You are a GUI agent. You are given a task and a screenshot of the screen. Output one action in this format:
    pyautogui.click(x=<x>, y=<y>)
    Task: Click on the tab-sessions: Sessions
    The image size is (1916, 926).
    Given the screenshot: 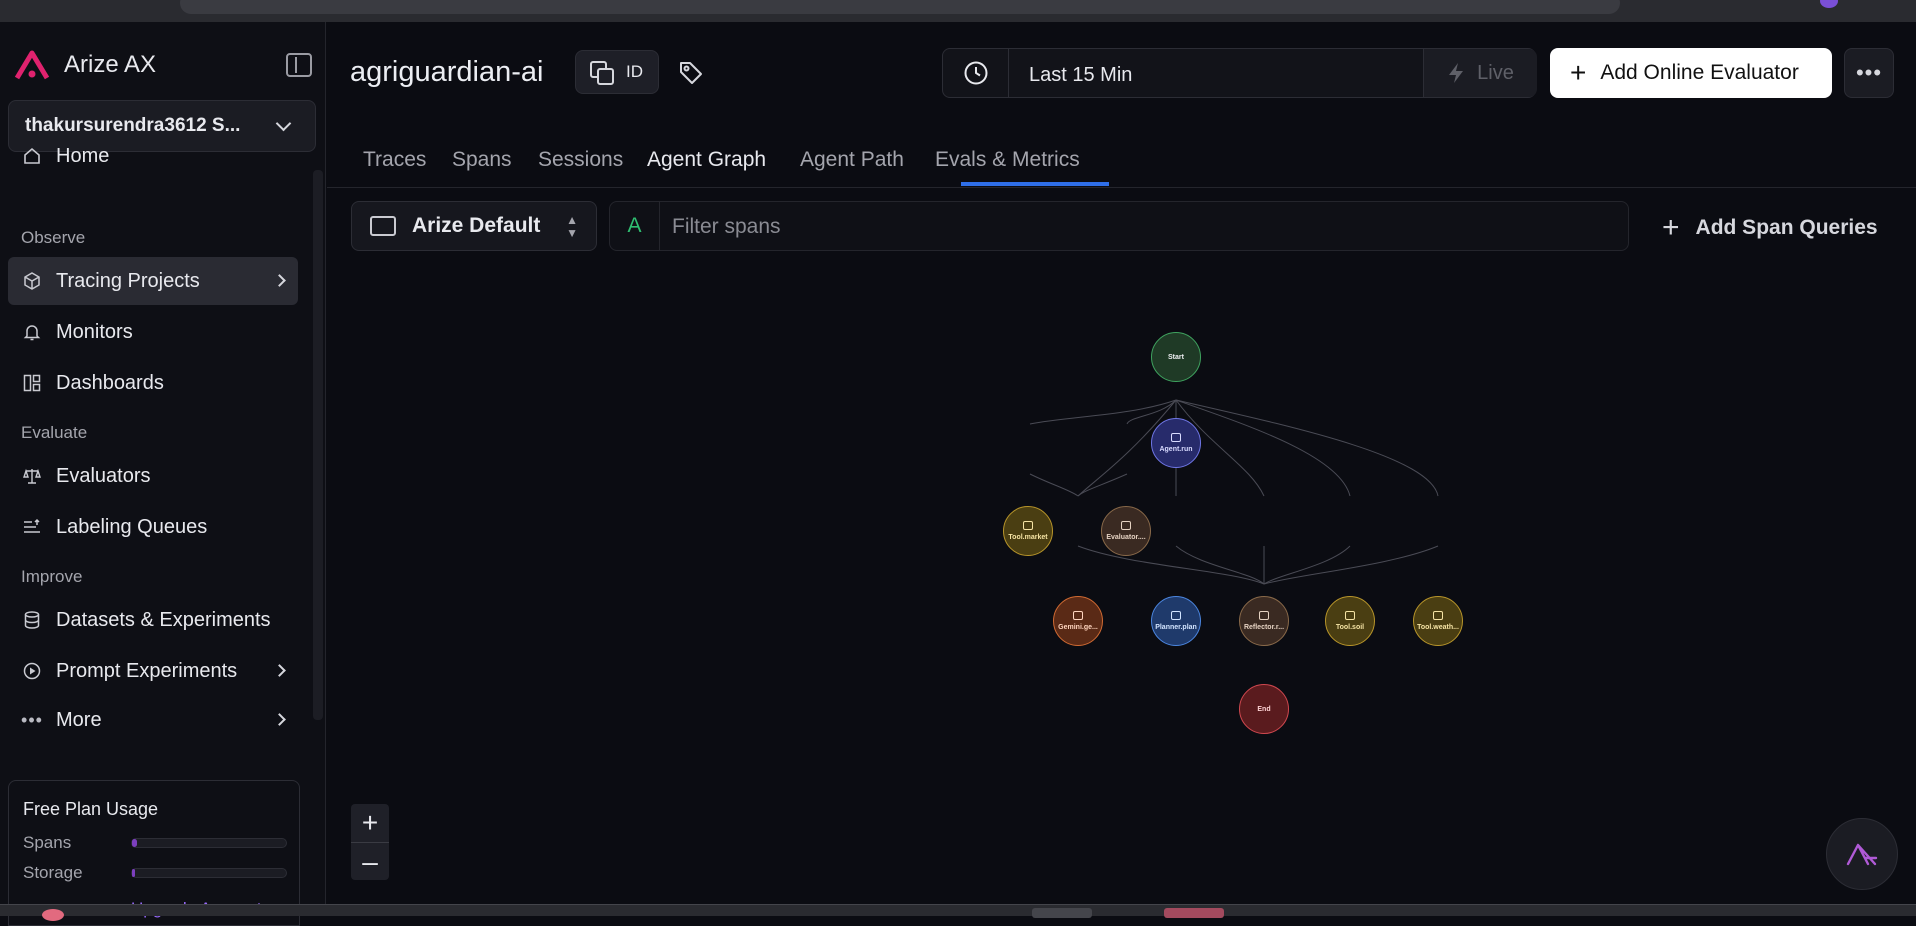 What is the action you would take?
    pyautogui.click(x=580, y=160)
    